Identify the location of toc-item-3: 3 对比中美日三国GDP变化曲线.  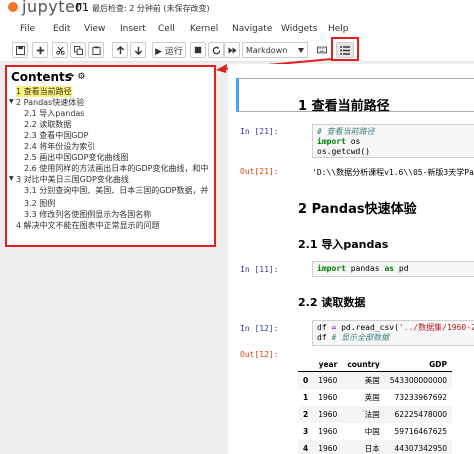
(72, 179).